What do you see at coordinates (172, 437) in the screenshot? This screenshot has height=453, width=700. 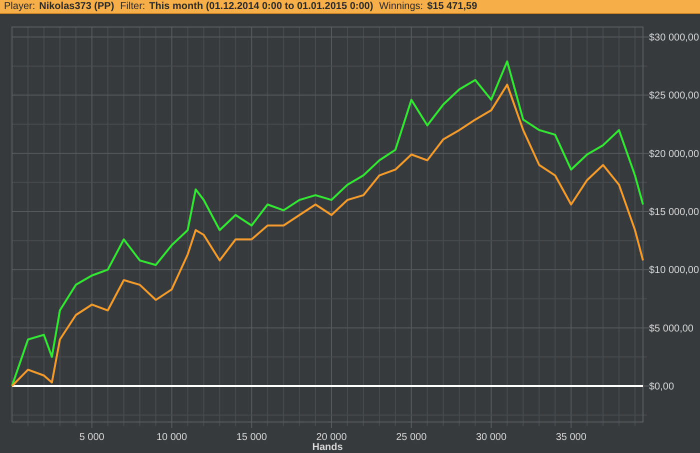 I see `axis-tick-label: 10 000` at bounding box center [172, 437].